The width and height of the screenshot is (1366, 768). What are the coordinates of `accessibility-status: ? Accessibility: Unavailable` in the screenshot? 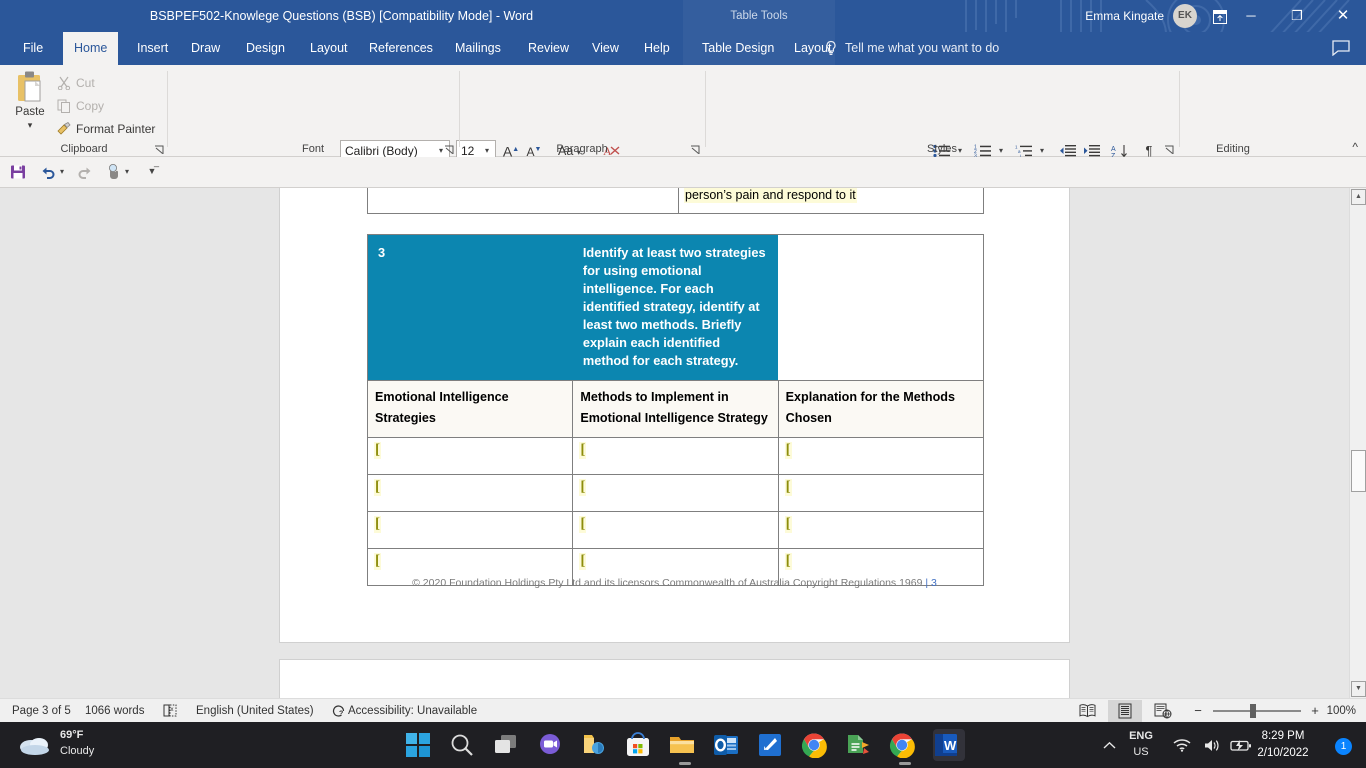 It's located at (406, 711).